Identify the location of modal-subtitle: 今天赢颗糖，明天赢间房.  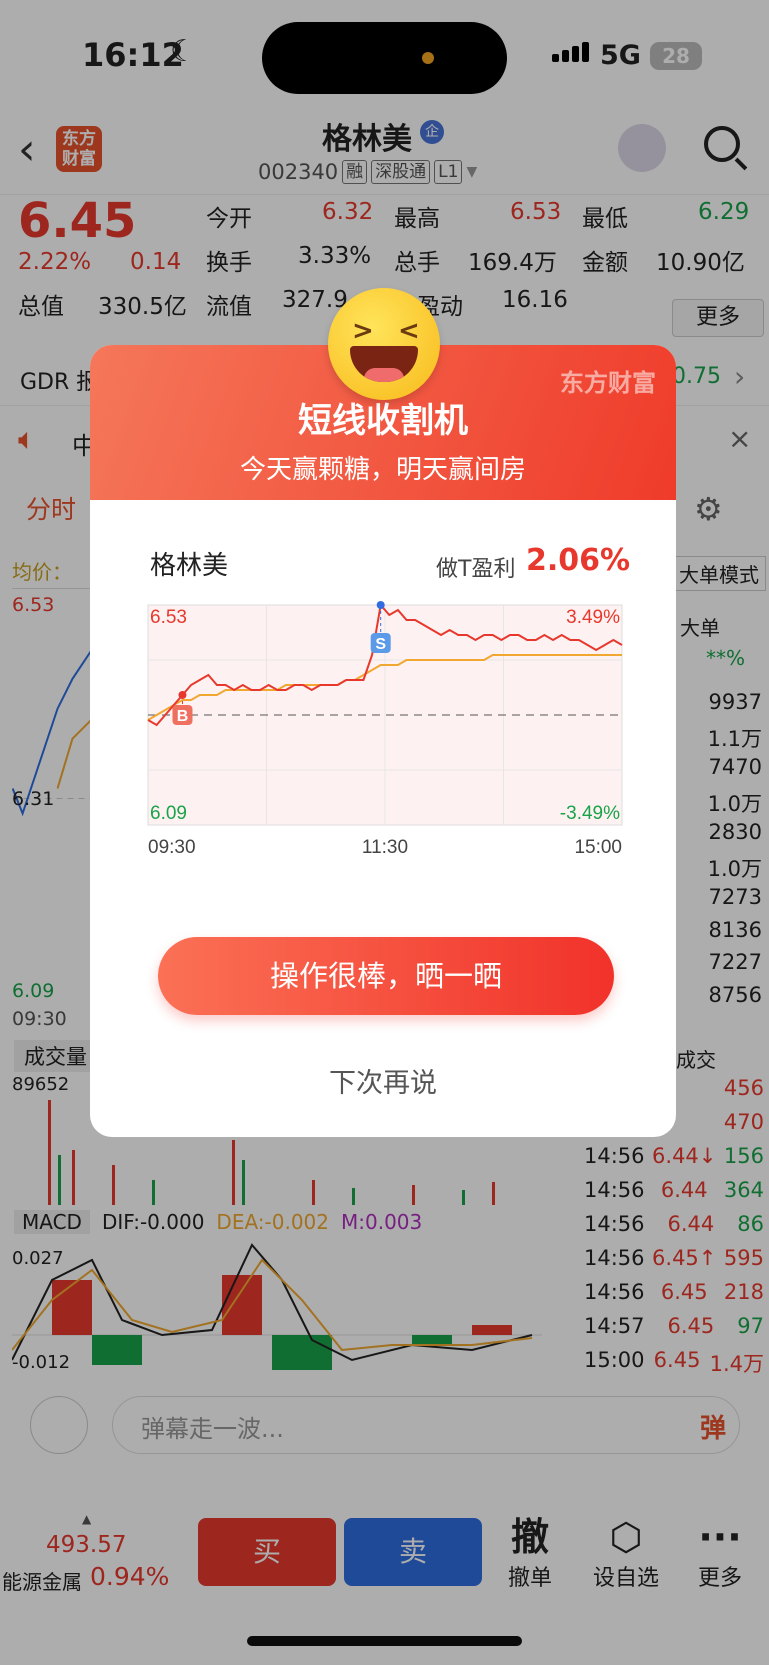
(382, 470).